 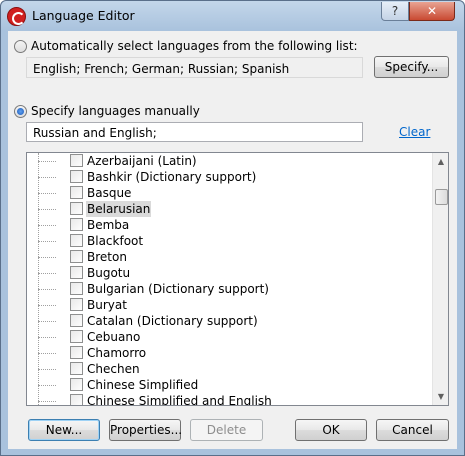 What do you see at coordinates (441, 197) in the screenshot?
I see `scroll-thumb` at bounding box center [441, 197].